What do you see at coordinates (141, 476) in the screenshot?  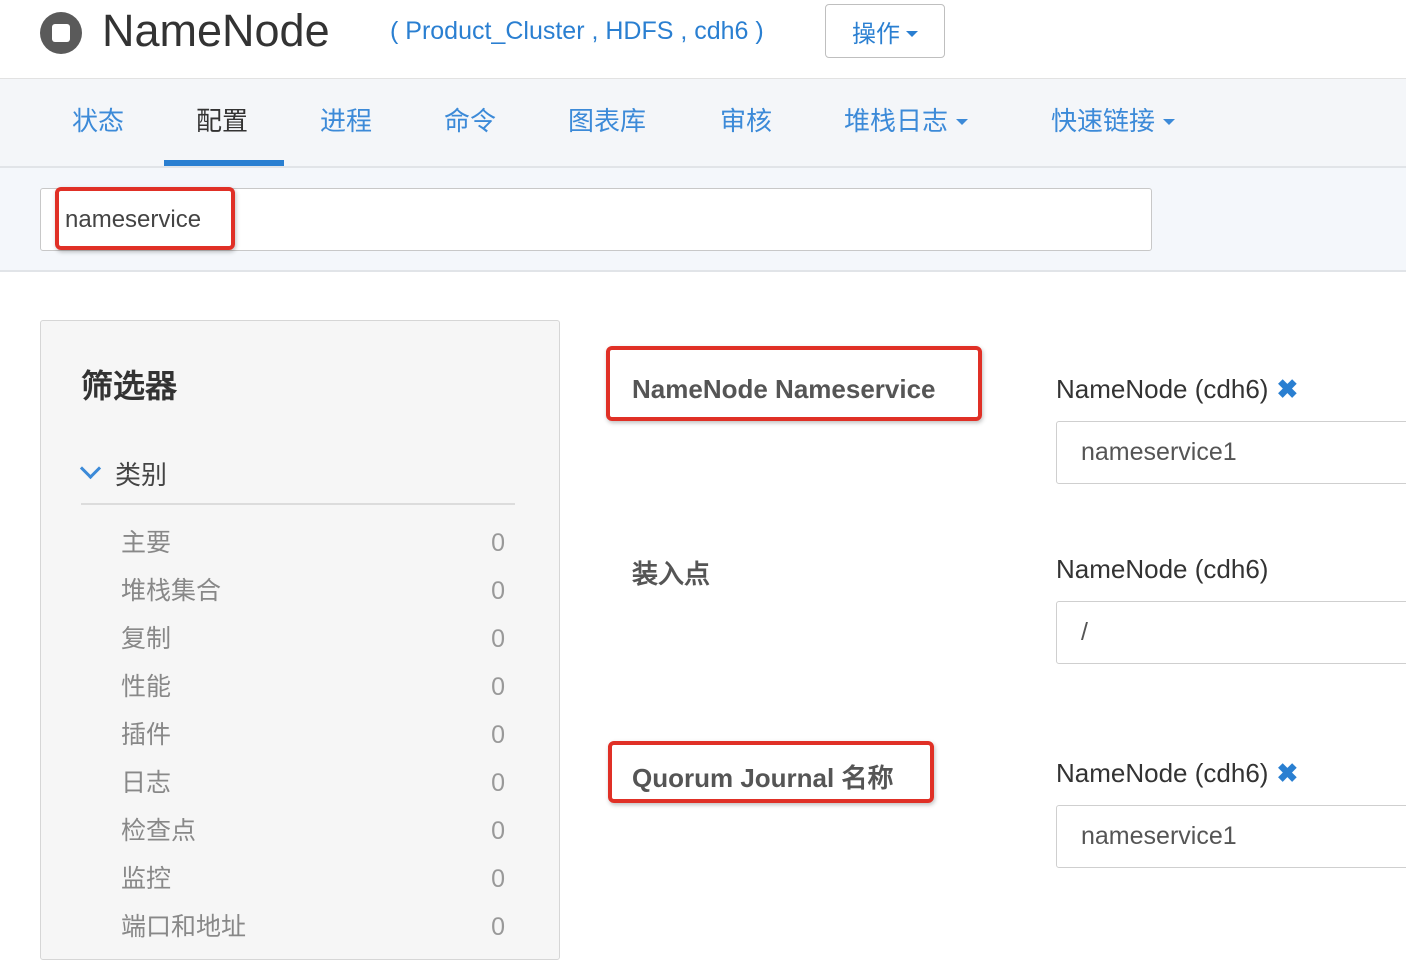 I see `category-label: 类别` at bounding box center [141, 476].